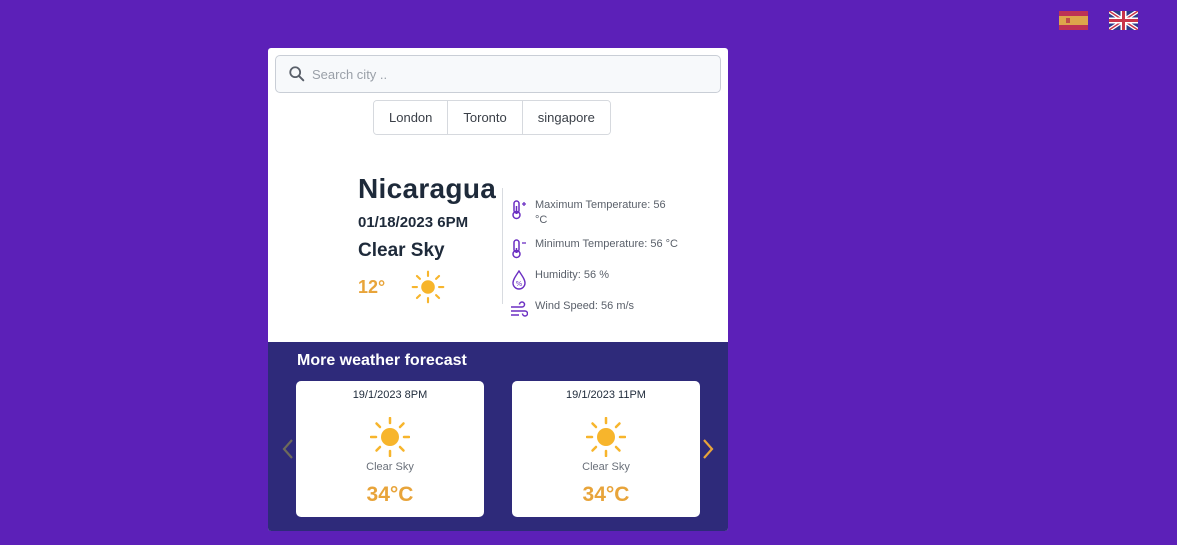 This screenshot has width=1177, height=545. I want to click on stat-wind: Wind Speed: 56 m/s, so click(595, 310).